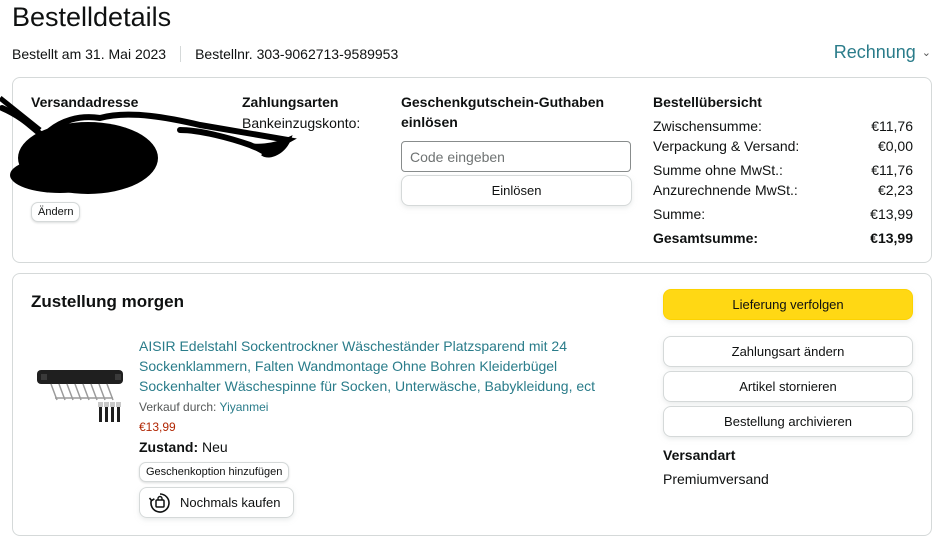  What do you see at coordinates (699, 455) in the screenshot?
I see `shipping-type-heading: Versandart` at bounding box center [699, 455].